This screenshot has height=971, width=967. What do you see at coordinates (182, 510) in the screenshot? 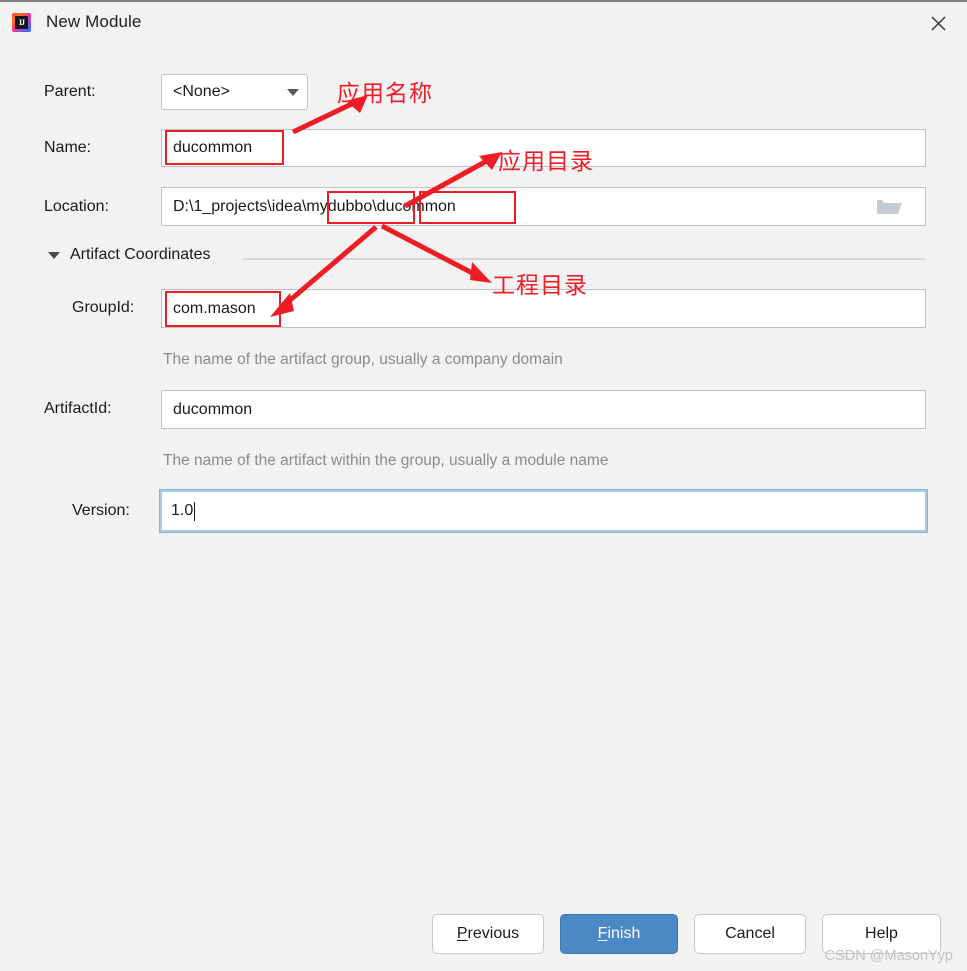
I see `version-input-value: 1.0` at bounding box center [182, 510].